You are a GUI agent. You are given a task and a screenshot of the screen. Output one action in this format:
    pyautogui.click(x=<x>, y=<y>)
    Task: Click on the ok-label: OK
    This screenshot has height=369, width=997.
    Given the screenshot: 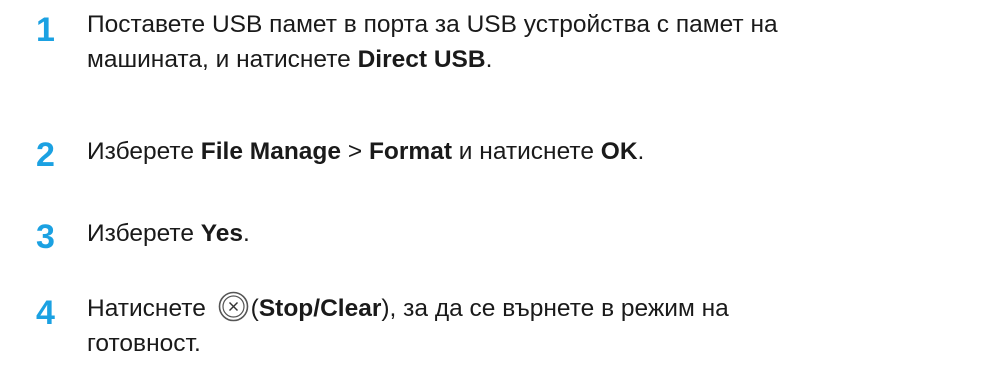 What is the action you would take?
    pyautogui.click(x=619, y=151)
    